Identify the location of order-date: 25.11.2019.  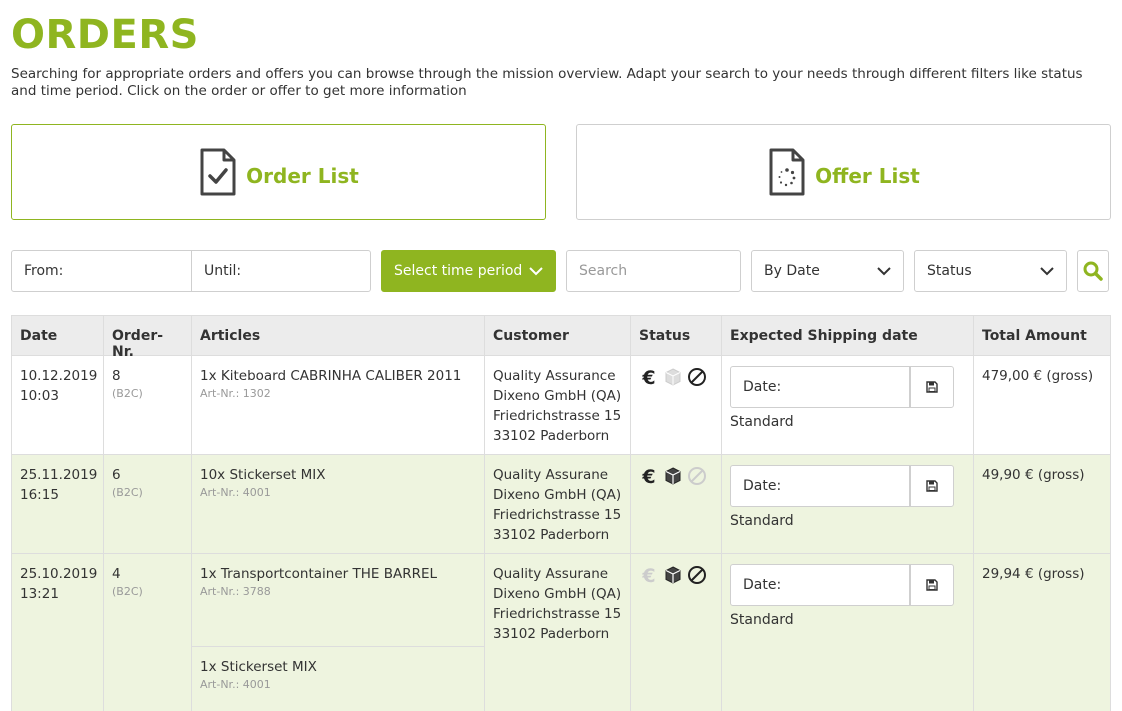
(59, 475).